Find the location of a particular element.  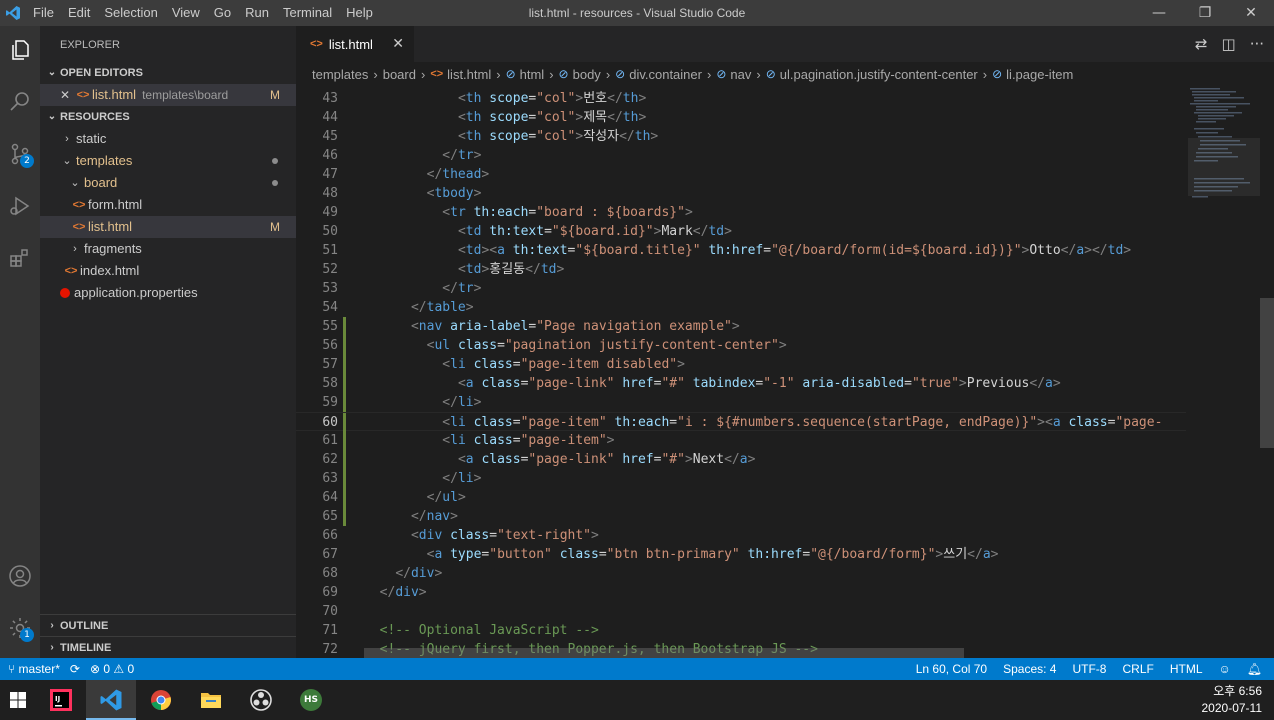

obs-icon is located at coordinates (261, 700).